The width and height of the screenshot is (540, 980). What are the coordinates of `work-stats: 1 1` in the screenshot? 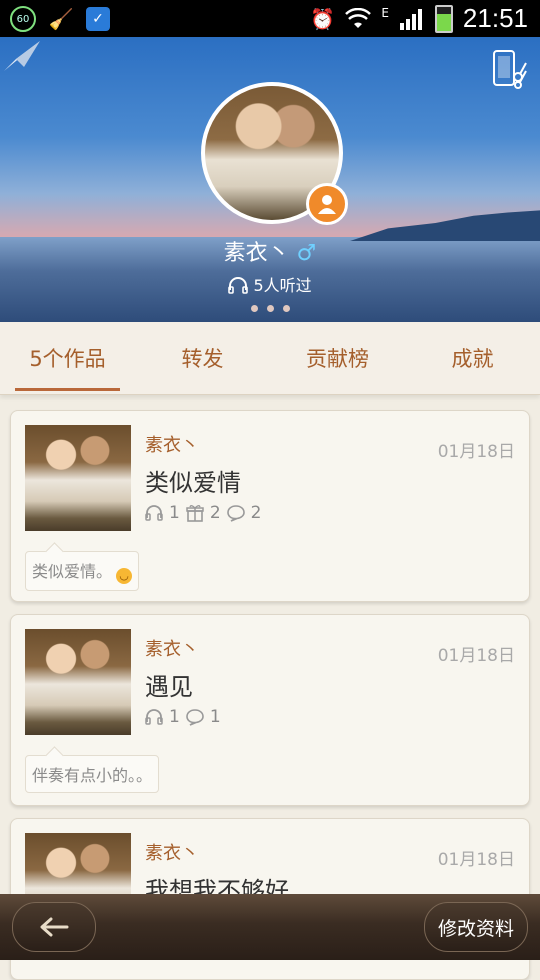 It's located at (183, 717).